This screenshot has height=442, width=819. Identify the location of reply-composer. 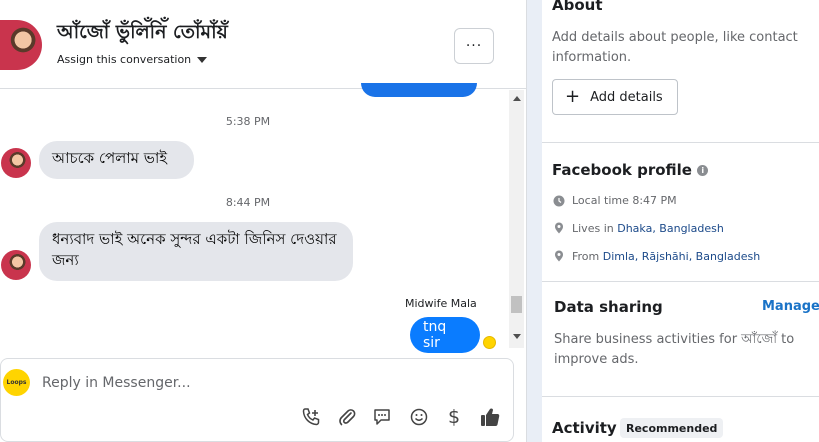
(257, 400).